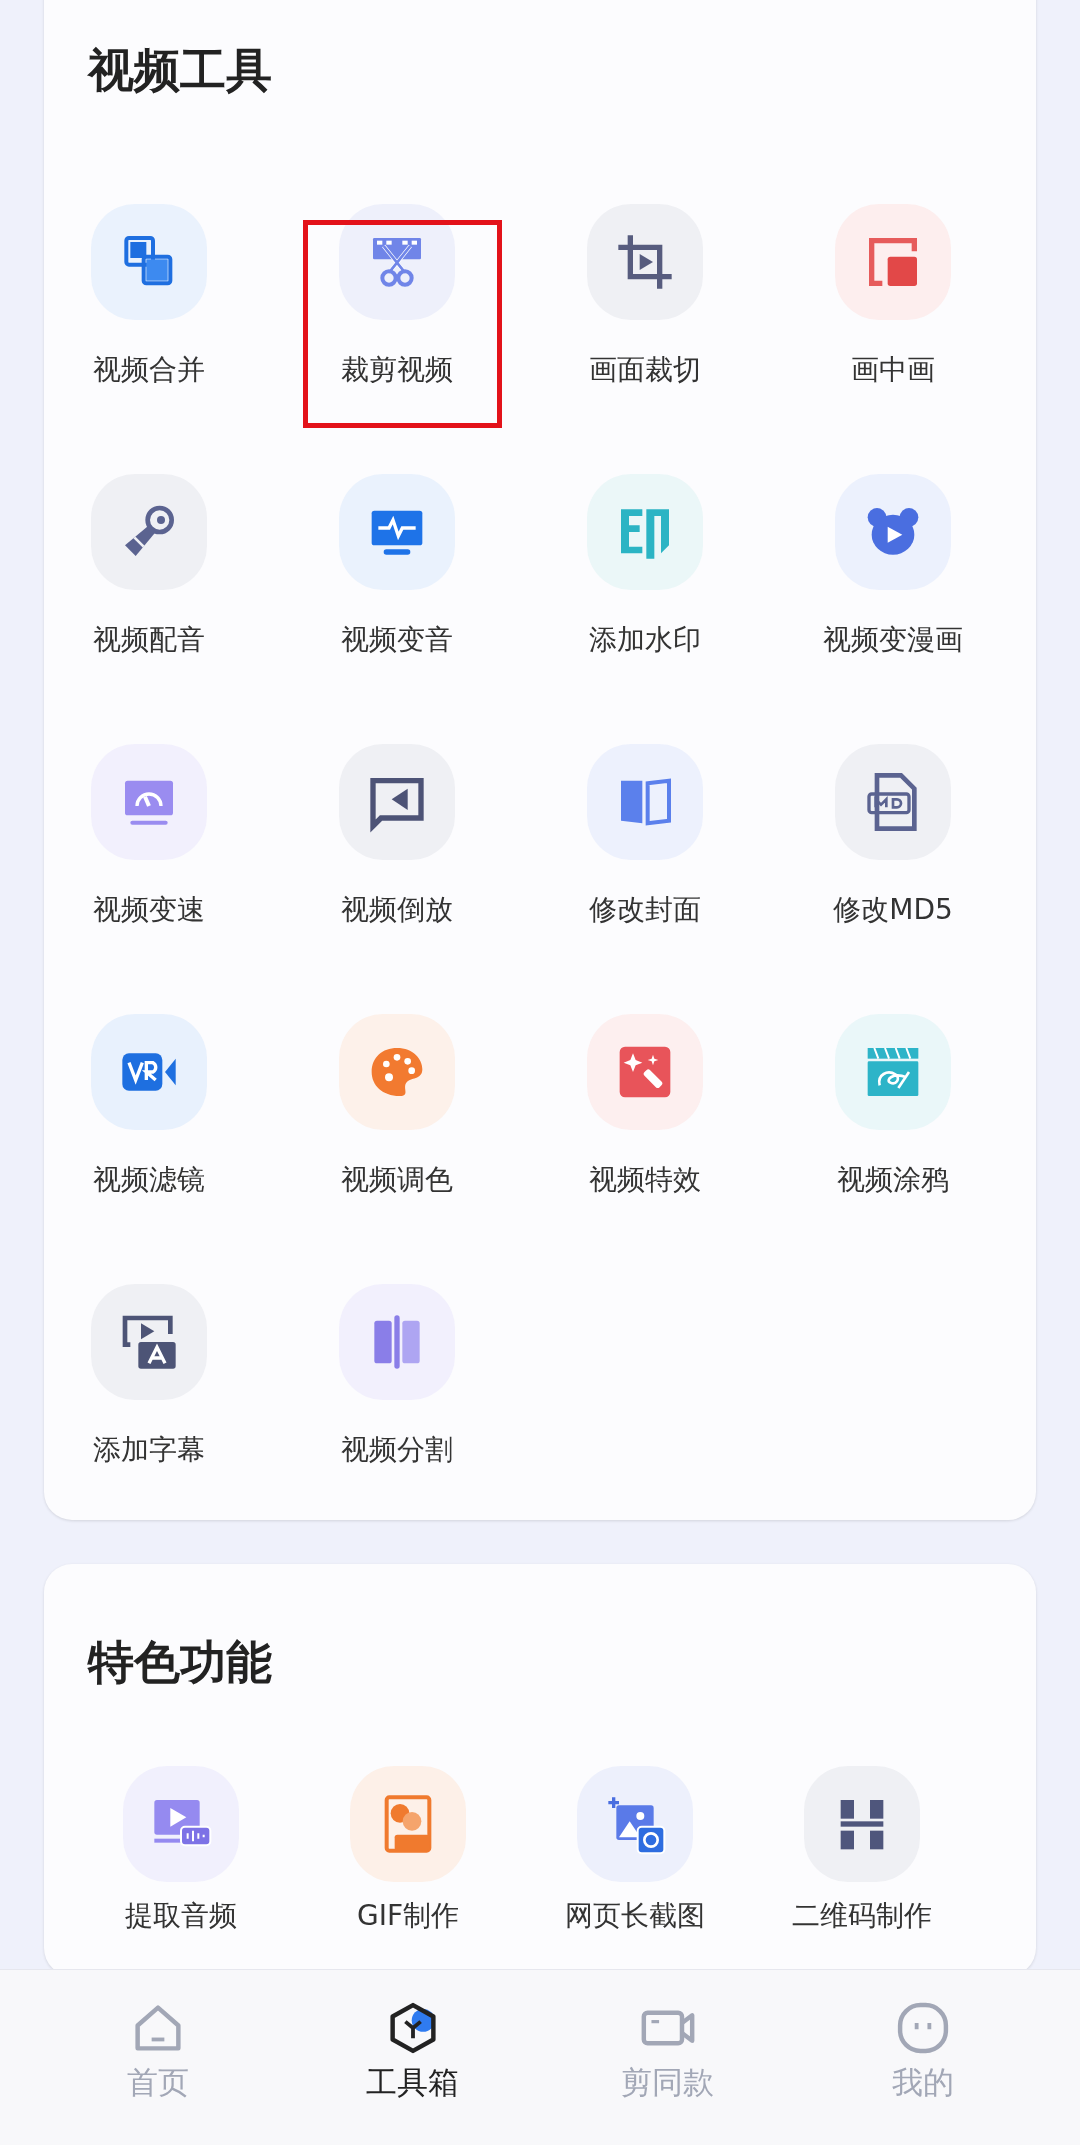  What do you see at coordinates (893, 856) in the screenshot?
I see `tool-item: 修改MD5` at bounding box center [893, 856].